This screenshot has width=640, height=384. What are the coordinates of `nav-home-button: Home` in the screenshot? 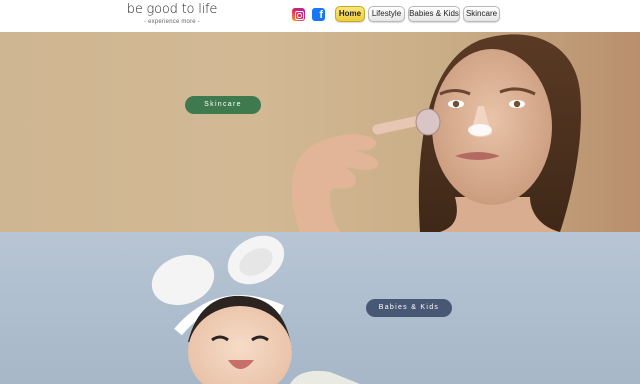 It's located at (350, 14).